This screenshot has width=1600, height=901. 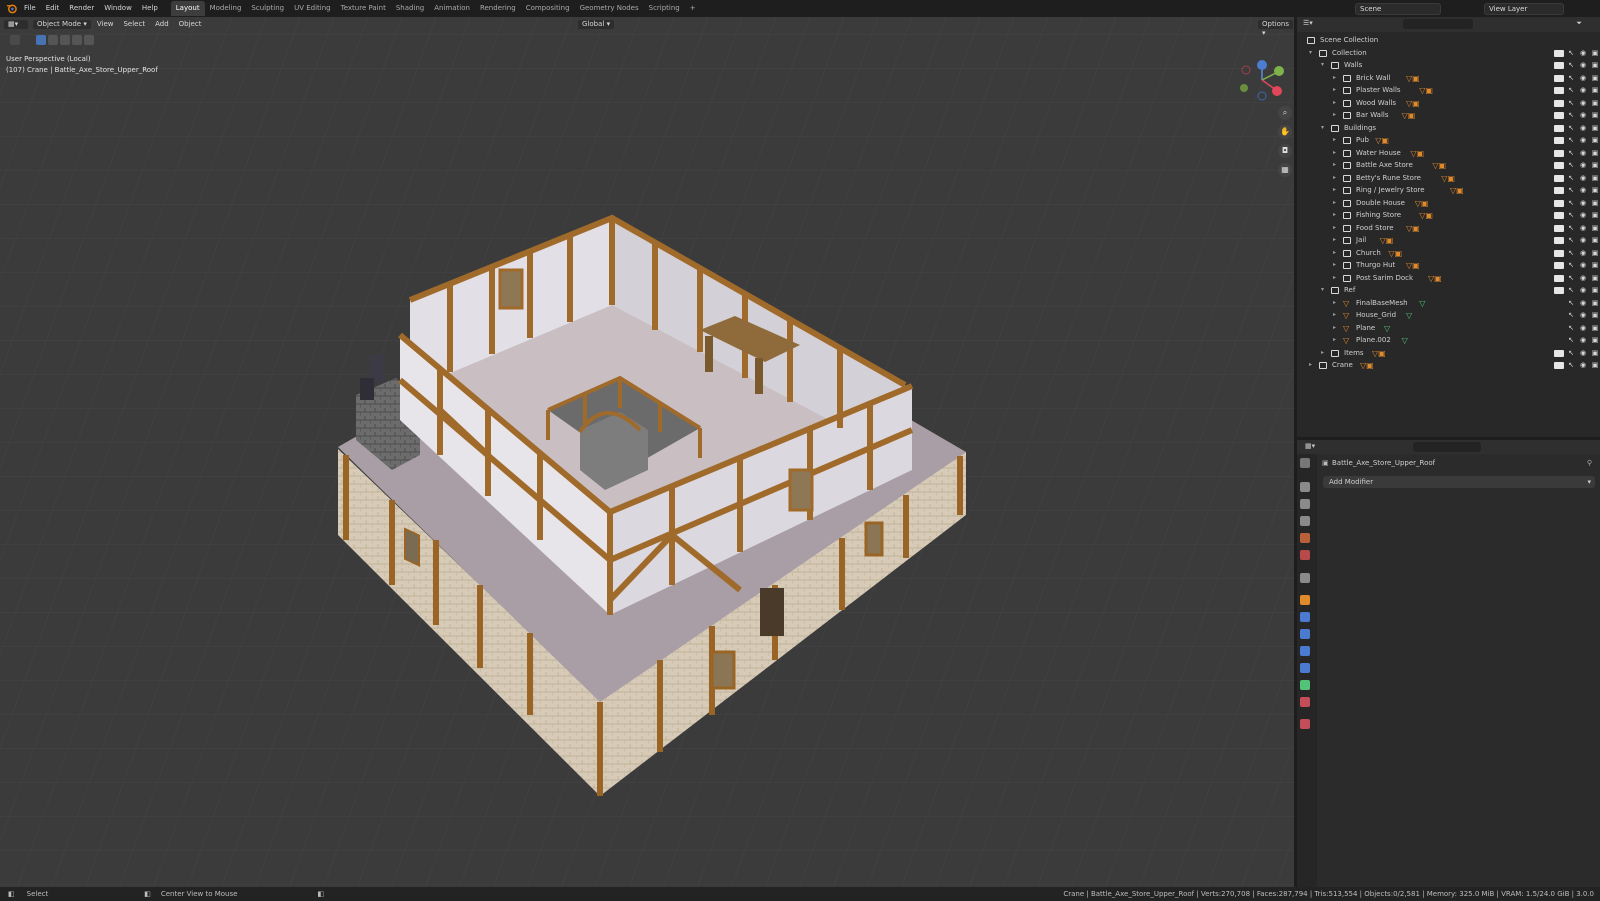 I want to click on particles-tab-icon, so click(x=1305, y=634).